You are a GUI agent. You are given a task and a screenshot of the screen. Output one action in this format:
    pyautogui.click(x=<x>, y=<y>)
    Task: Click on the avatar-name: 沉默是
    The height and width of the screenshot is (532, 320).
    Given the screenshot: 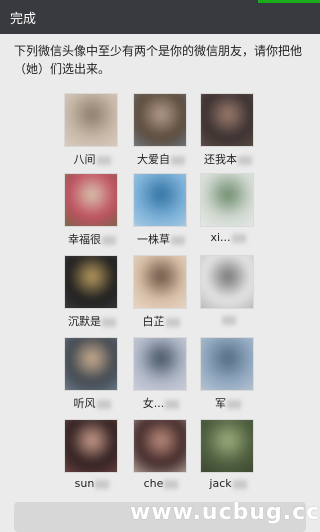 What is the action you would take?
    pyautogui.click(x=92, y=321)
    